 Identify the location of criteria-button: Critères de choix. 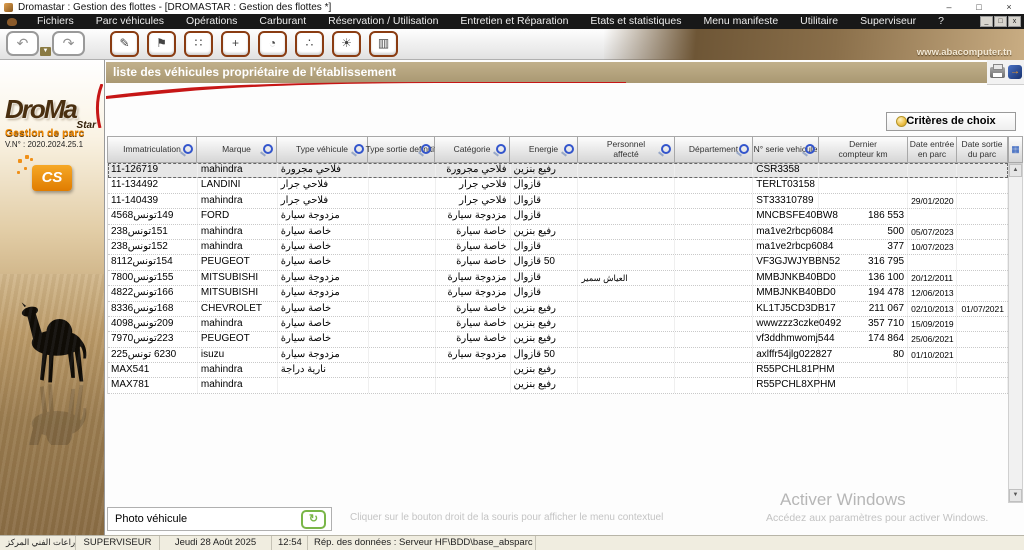
(951, 121).